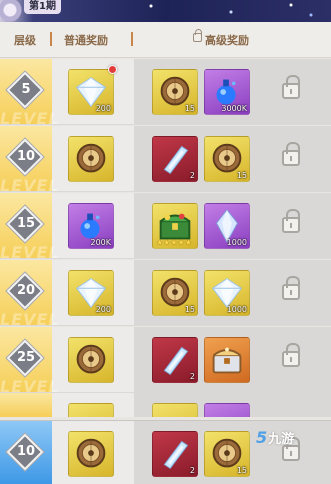 This screenshot has height=484, width=331. I want to click on reward-row: LEVEL 10 2 15, so click(165, 160).